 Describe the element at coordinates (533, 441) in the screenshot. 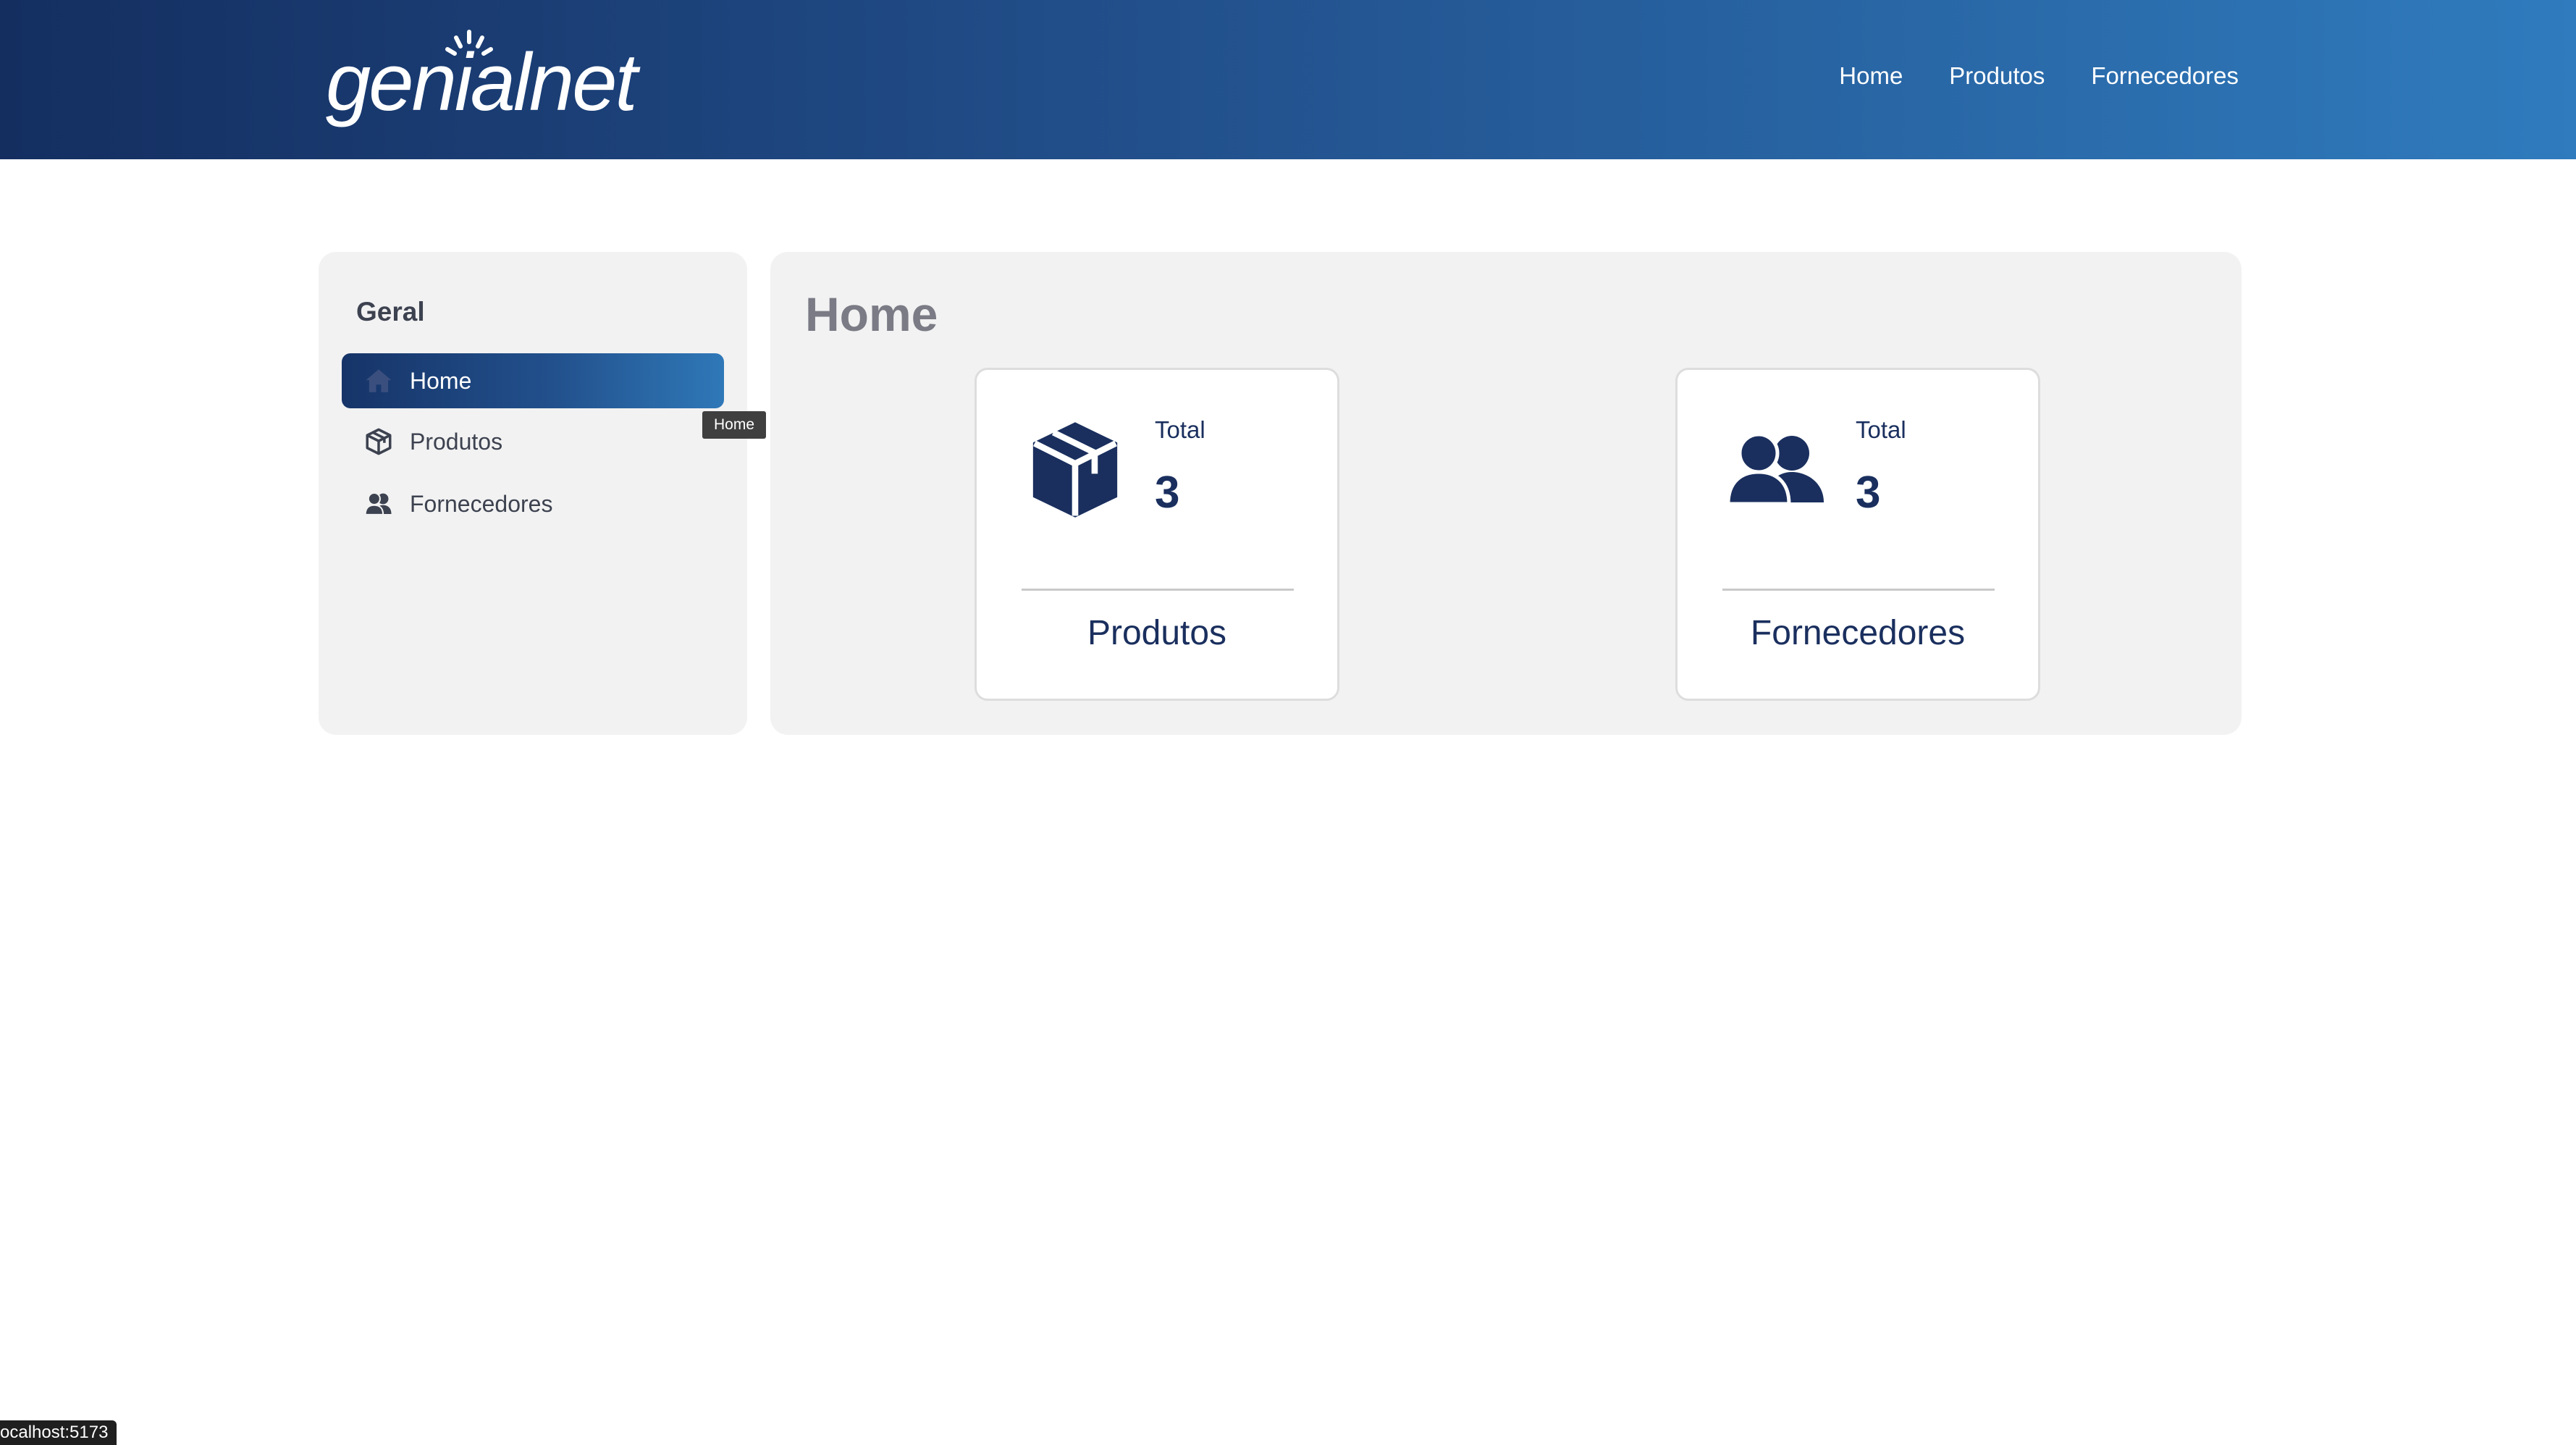

I see `sidebar-item-produtos: Produtos` at that location.